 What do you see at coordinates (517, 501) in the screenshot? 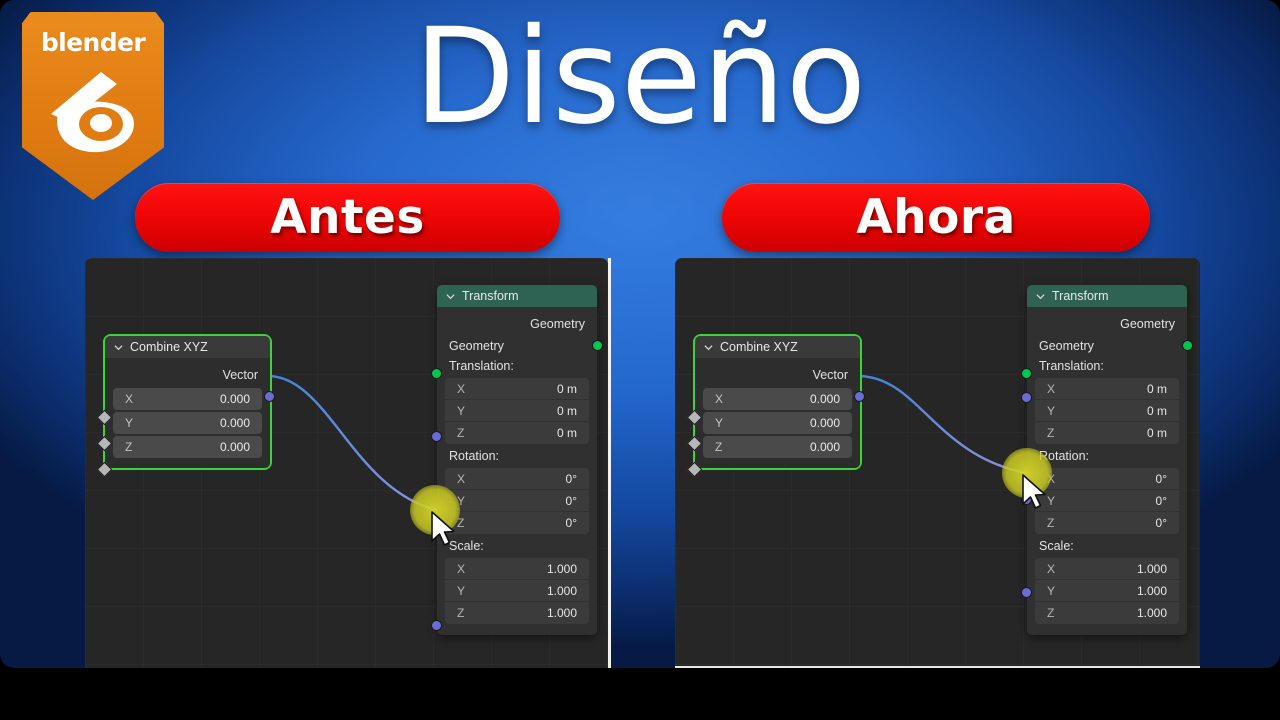
I see `field-rotation-y-antes: Y 0°` at bounding box center [517, 501].